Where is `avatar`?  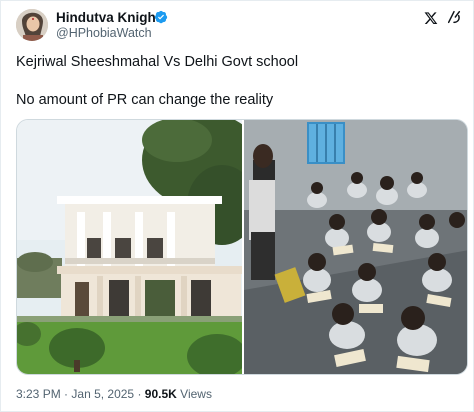 avatar is located at coordinates (32, 25).